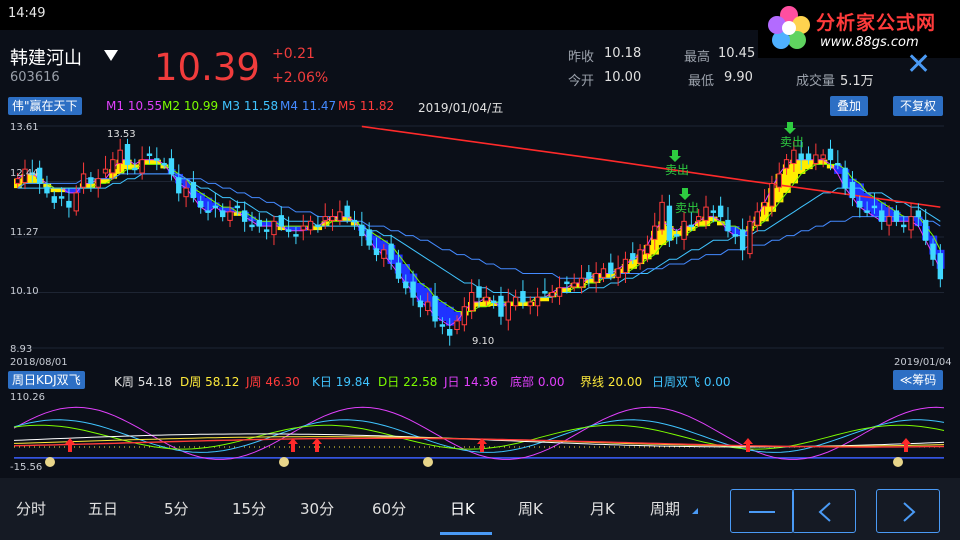 The width and height of the screenshot is (960, 540). I want to click on dropdown-triangle-icon, so click(111, 55).